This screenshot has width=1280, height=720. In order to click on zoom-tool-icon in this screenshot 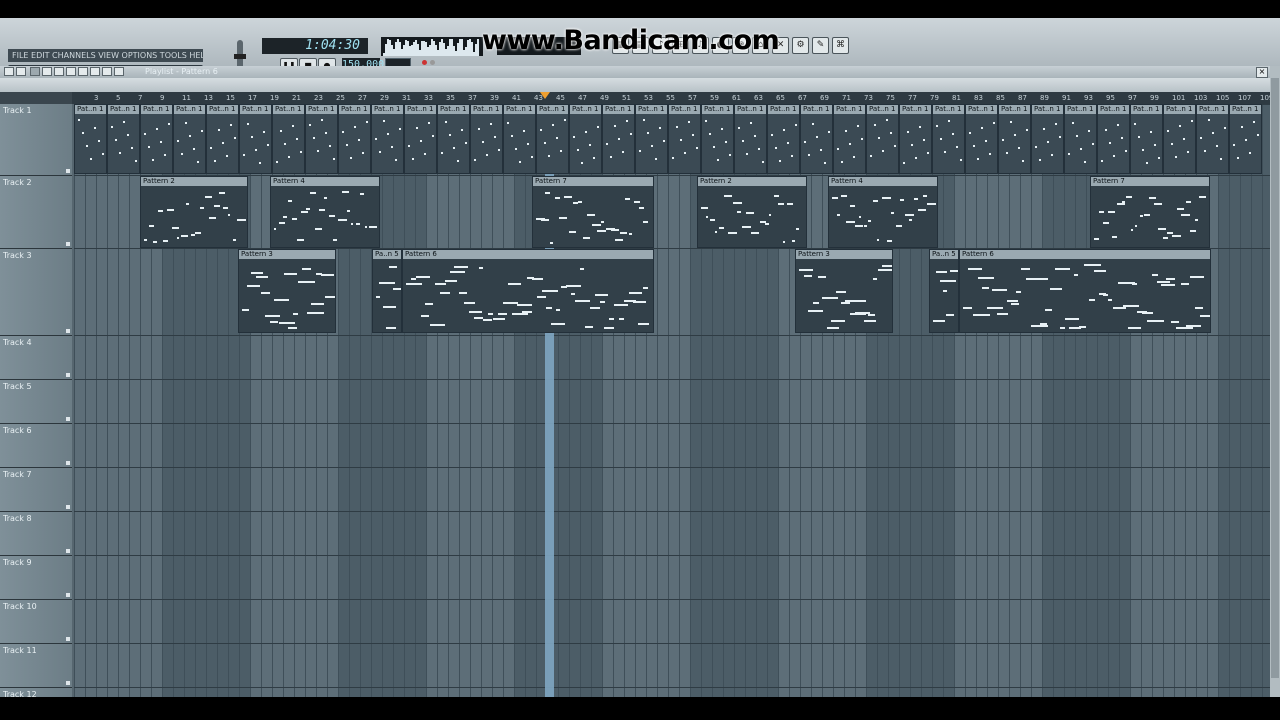, I will do `click(107, 71)`.